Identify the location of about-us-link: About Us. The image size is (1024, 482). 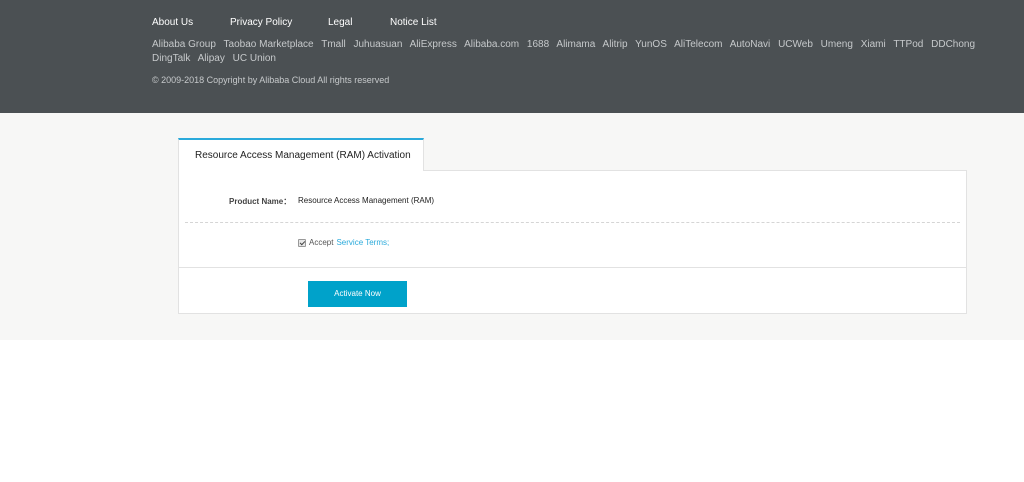
(191, 22).